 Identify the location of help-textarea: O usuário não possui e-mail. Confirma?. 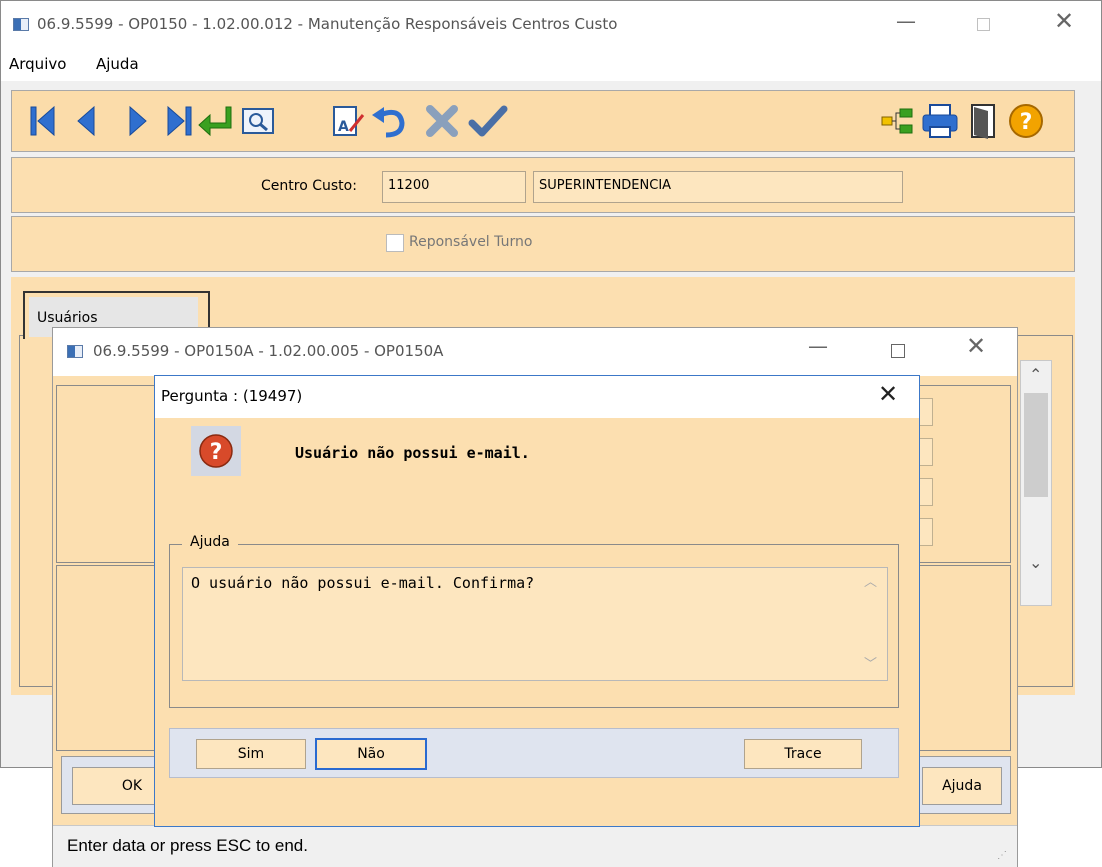
(535, 624).